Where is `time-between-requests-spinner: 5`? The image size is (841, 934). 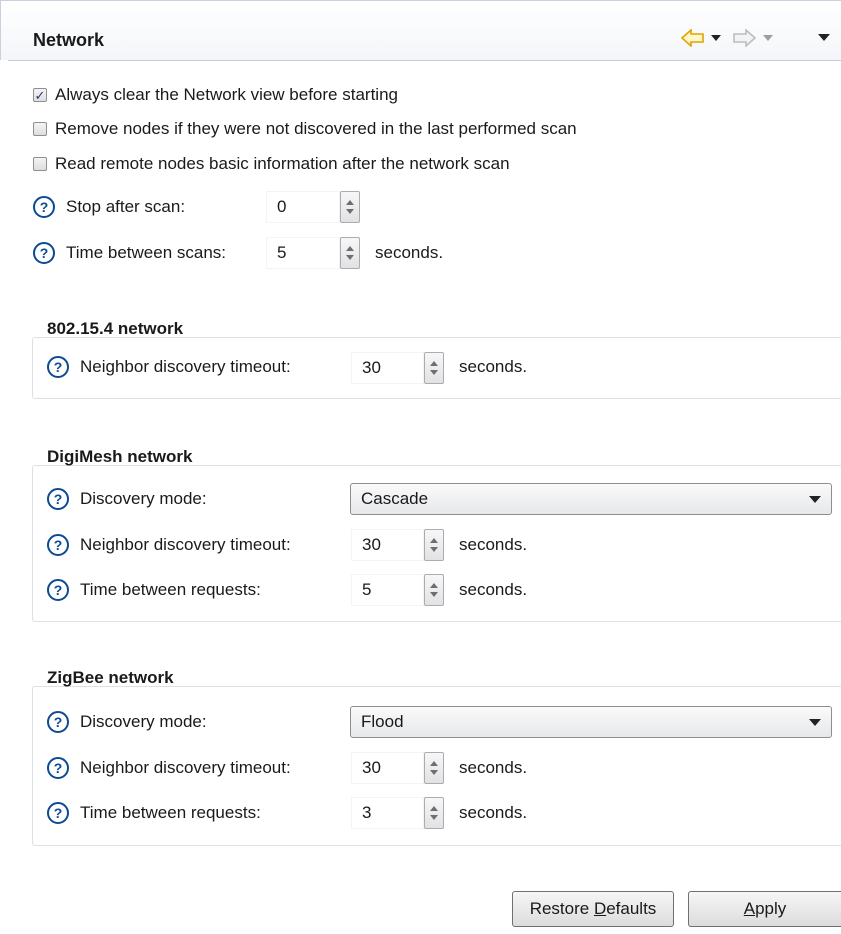
time-between-requests-spinner: 5 is located at coordinates (397, 590).